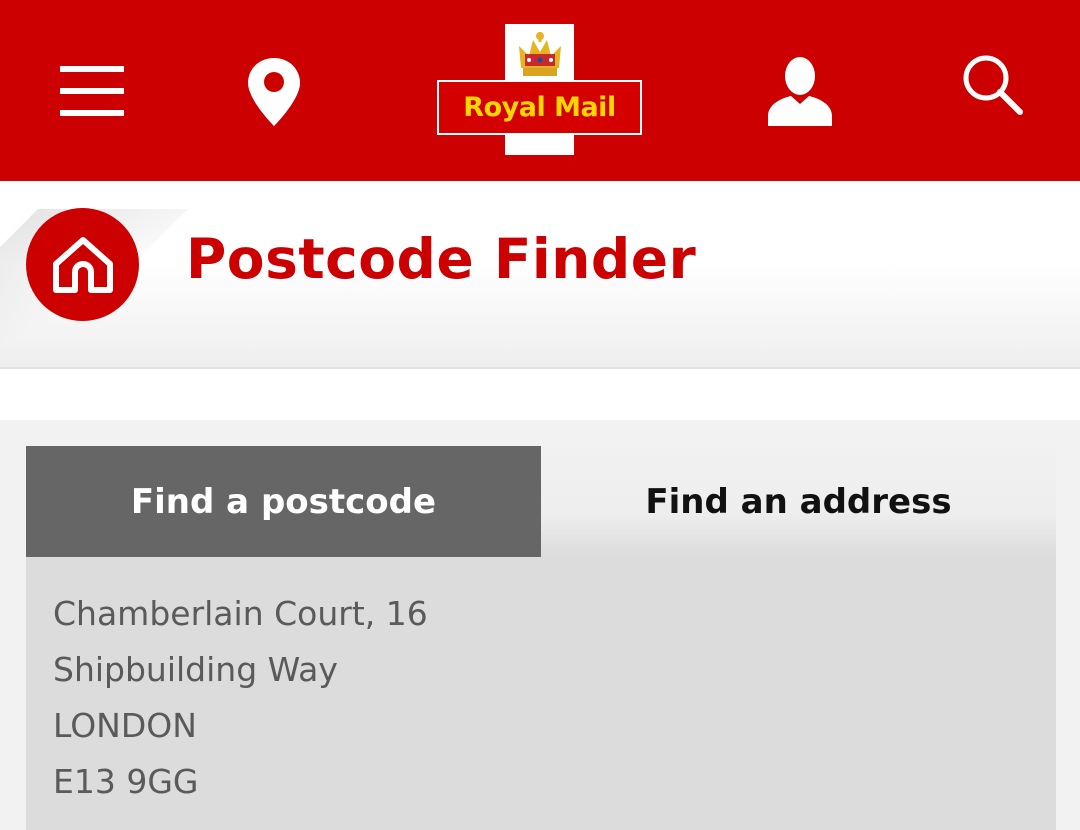 This screenshot has width=1080, height=830. I want to click on location-pin-icon, so click(274, 92).